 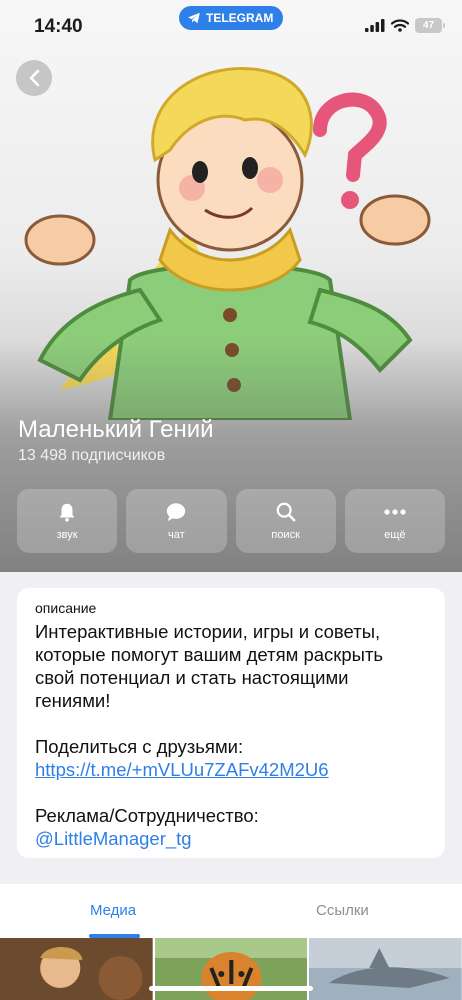 I want to click on more-button-label: ещё, so click(x=395, y=535).